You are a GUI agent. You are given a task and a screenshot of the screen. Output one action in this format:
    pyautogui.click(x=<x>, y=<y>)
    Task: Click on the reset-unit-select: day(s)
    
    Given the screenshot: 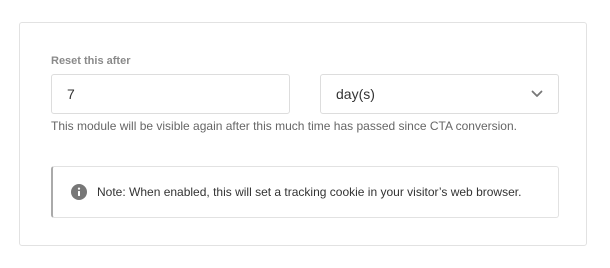 What is the action you would take?
    pyautogui.click(x=439, y=94)
    